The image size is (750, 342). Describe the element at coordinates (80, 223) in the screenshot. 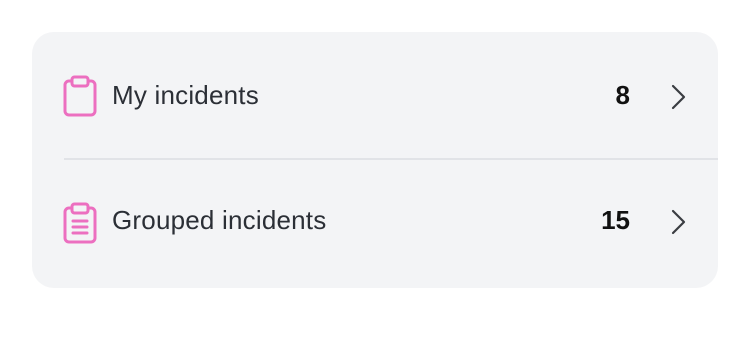

I see `clipboard-list-icon` at that location.